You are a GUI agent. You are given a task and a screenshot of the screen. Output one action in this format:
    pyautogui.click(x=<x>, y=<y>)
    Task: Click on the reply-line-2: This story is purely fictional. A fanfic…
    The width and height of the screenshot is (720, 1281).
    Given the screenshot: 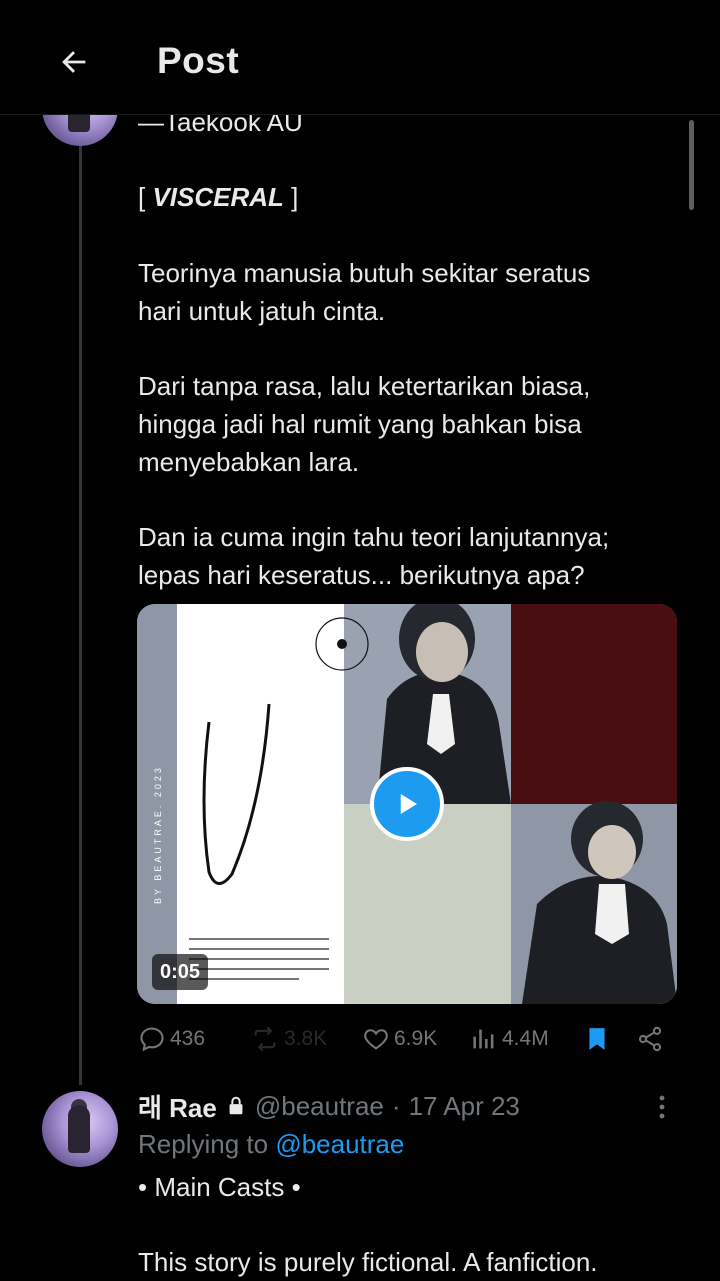 What is the action you would take?
    pyautogui.click(x=368, y=1262)
    